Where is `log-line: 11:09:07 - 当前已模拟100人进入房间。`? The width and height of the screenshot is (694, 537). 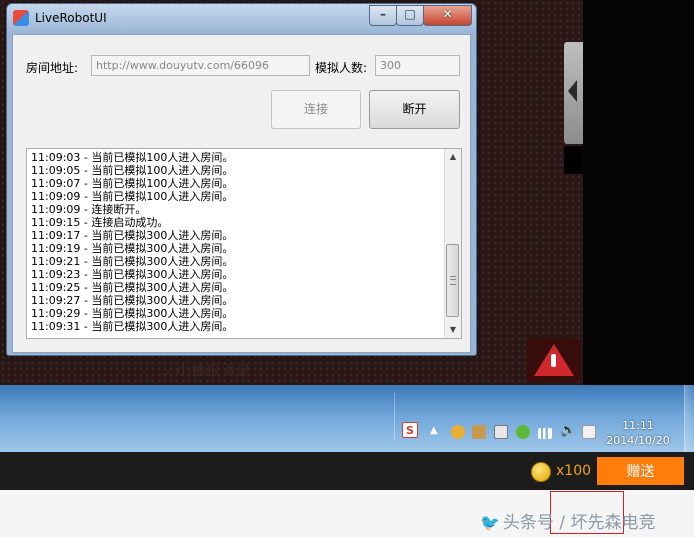
log-line: 11:09:07 - 当前已模拟100人进入房间。 is located at coordinates (132, 183).